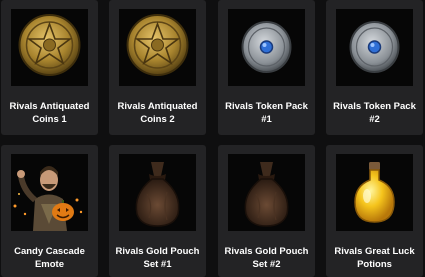  I want to click on item-label: Rivals Token Pack #1, so click(266, 113).